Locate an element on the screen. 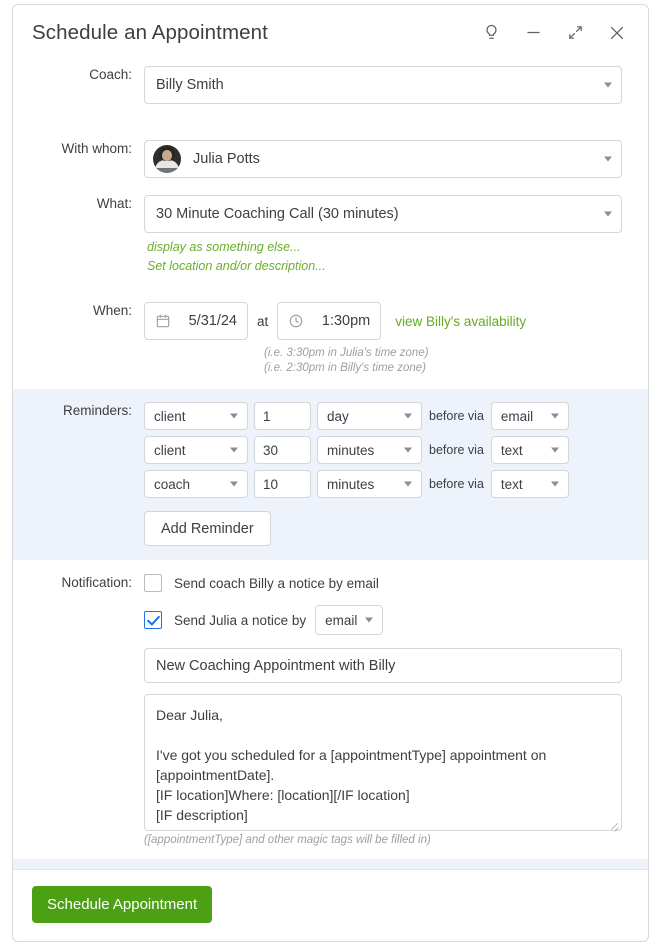 The width and height of the screenshot is (661, 949). reminder-amount-value: 30 is located at coordinates (271, 450).